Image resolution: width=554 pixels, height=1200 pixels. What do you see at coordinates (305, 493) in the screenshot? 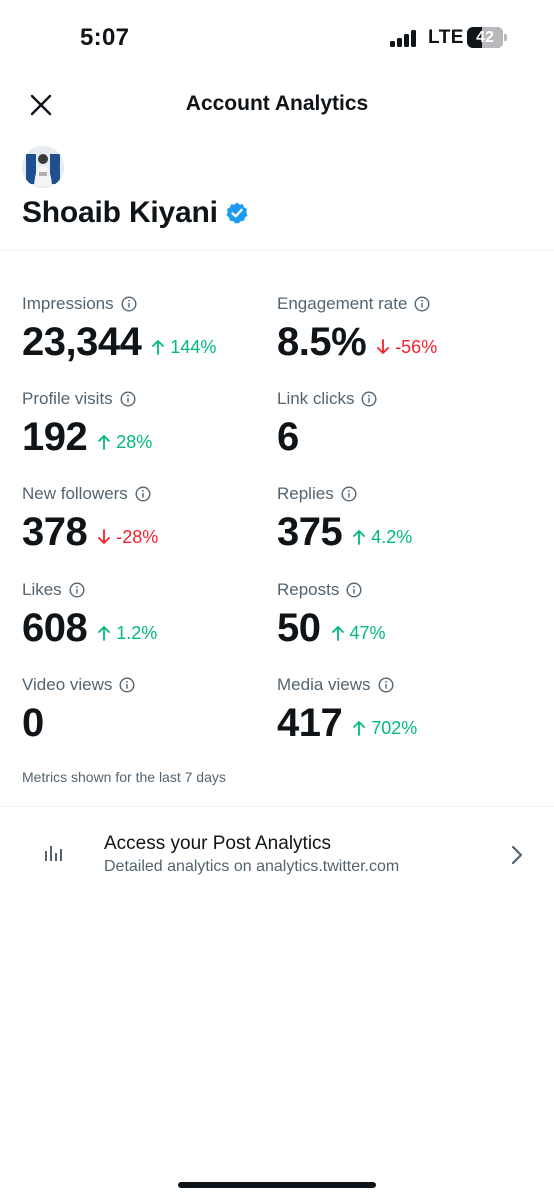
I see `metric-label: Replies` at bounding box center [305, 493].